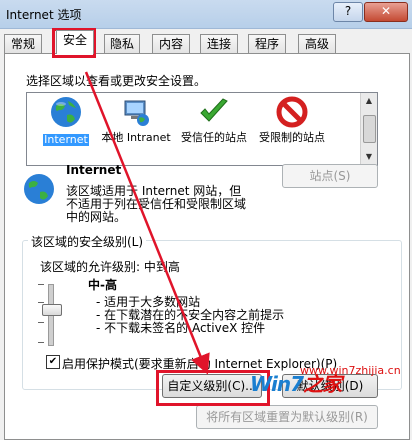 The height and width of the screenshot is (440, 412). I want to click on watermark-text: Win7, so click(277, 384).